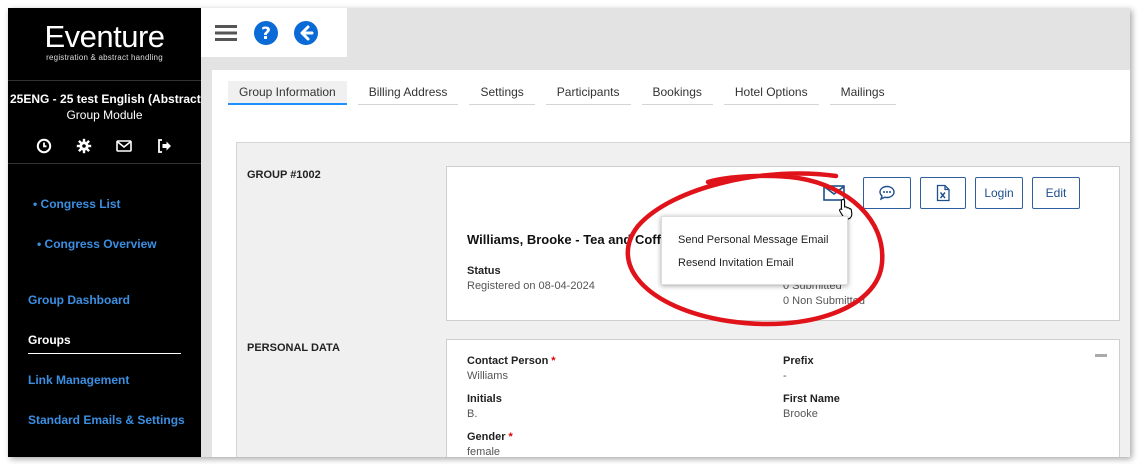  Describe the element at coordinates (511, 361) in the screenshot. I see `contact-person-label: Contact Person *` at that location.